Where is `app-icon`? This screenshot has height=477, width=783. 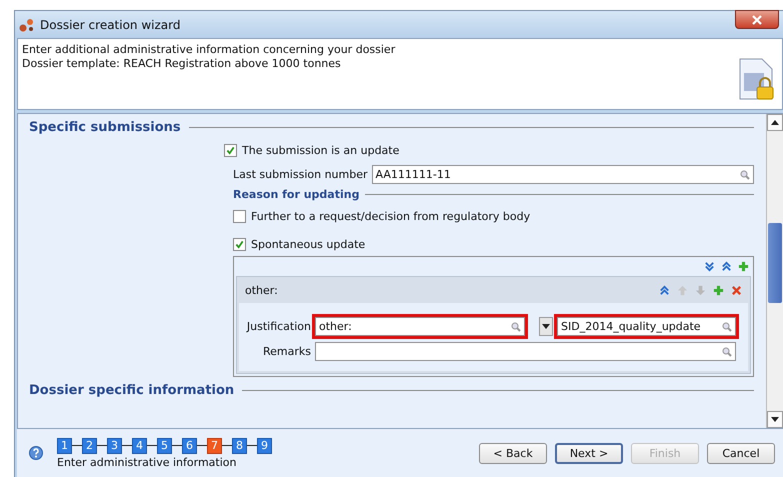
app-icon is located at coordinates (27, 24).